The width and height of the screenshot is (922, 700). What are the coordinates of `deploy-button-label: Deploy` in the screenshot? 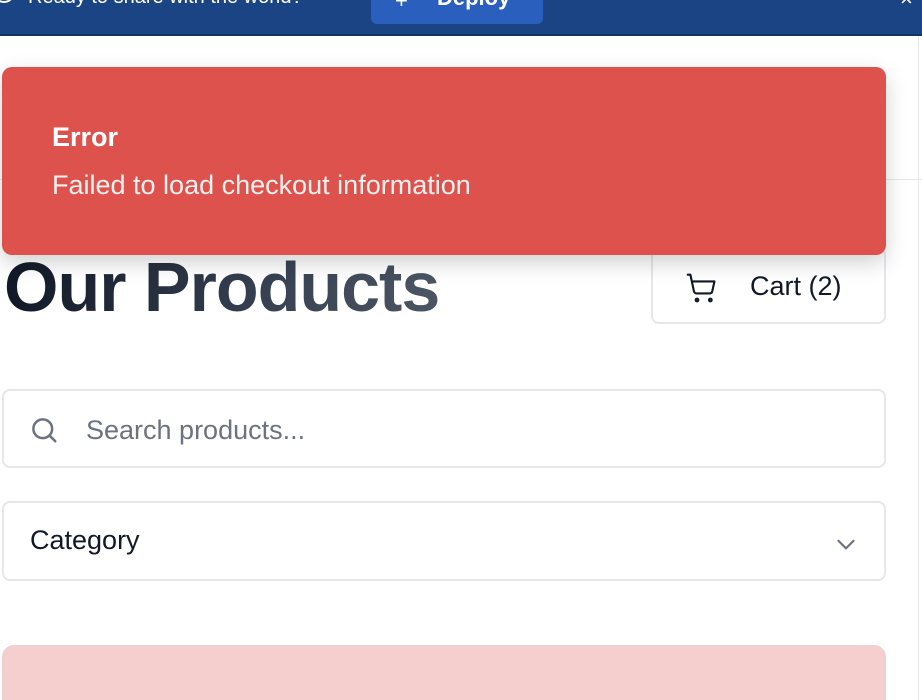 It's located at (473, 5).